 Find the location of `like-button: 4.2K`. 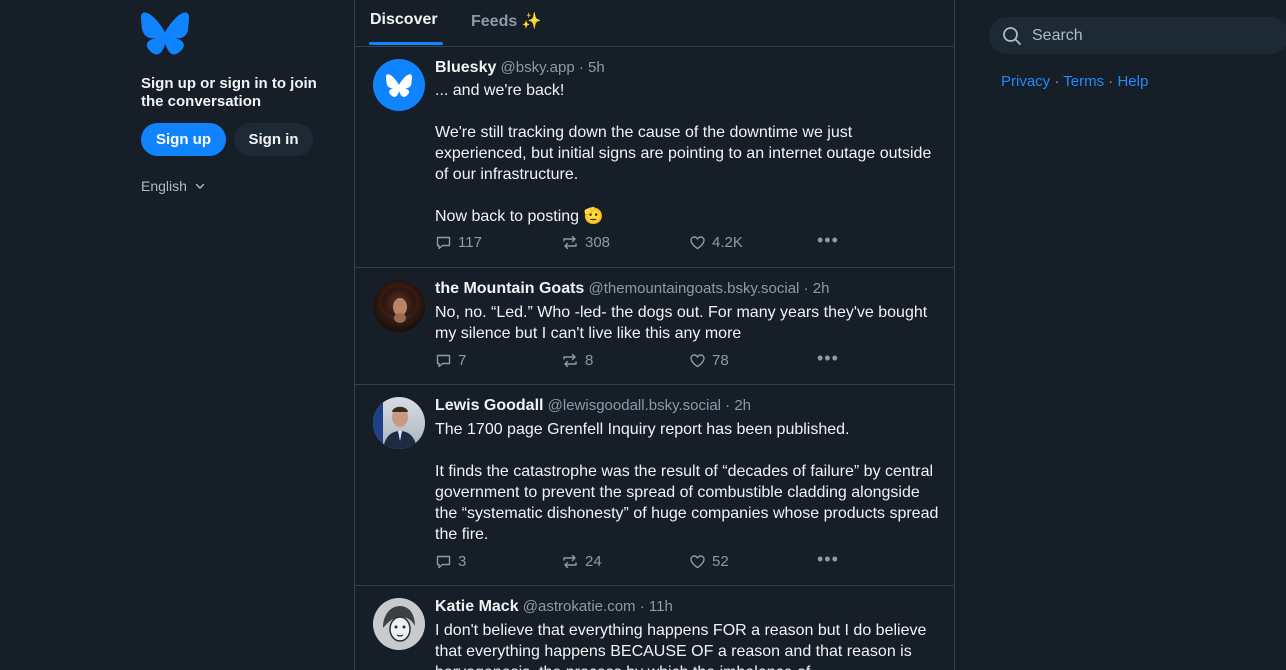

like-button: 4.2K is located at coordinates (716, 242).